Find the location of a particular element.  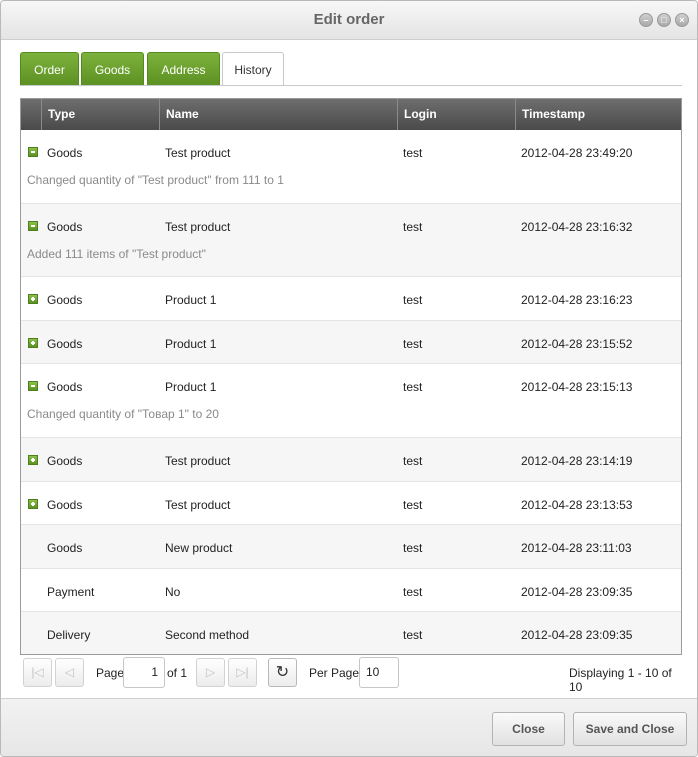

tab-divider is located at coordinates (351, 85).